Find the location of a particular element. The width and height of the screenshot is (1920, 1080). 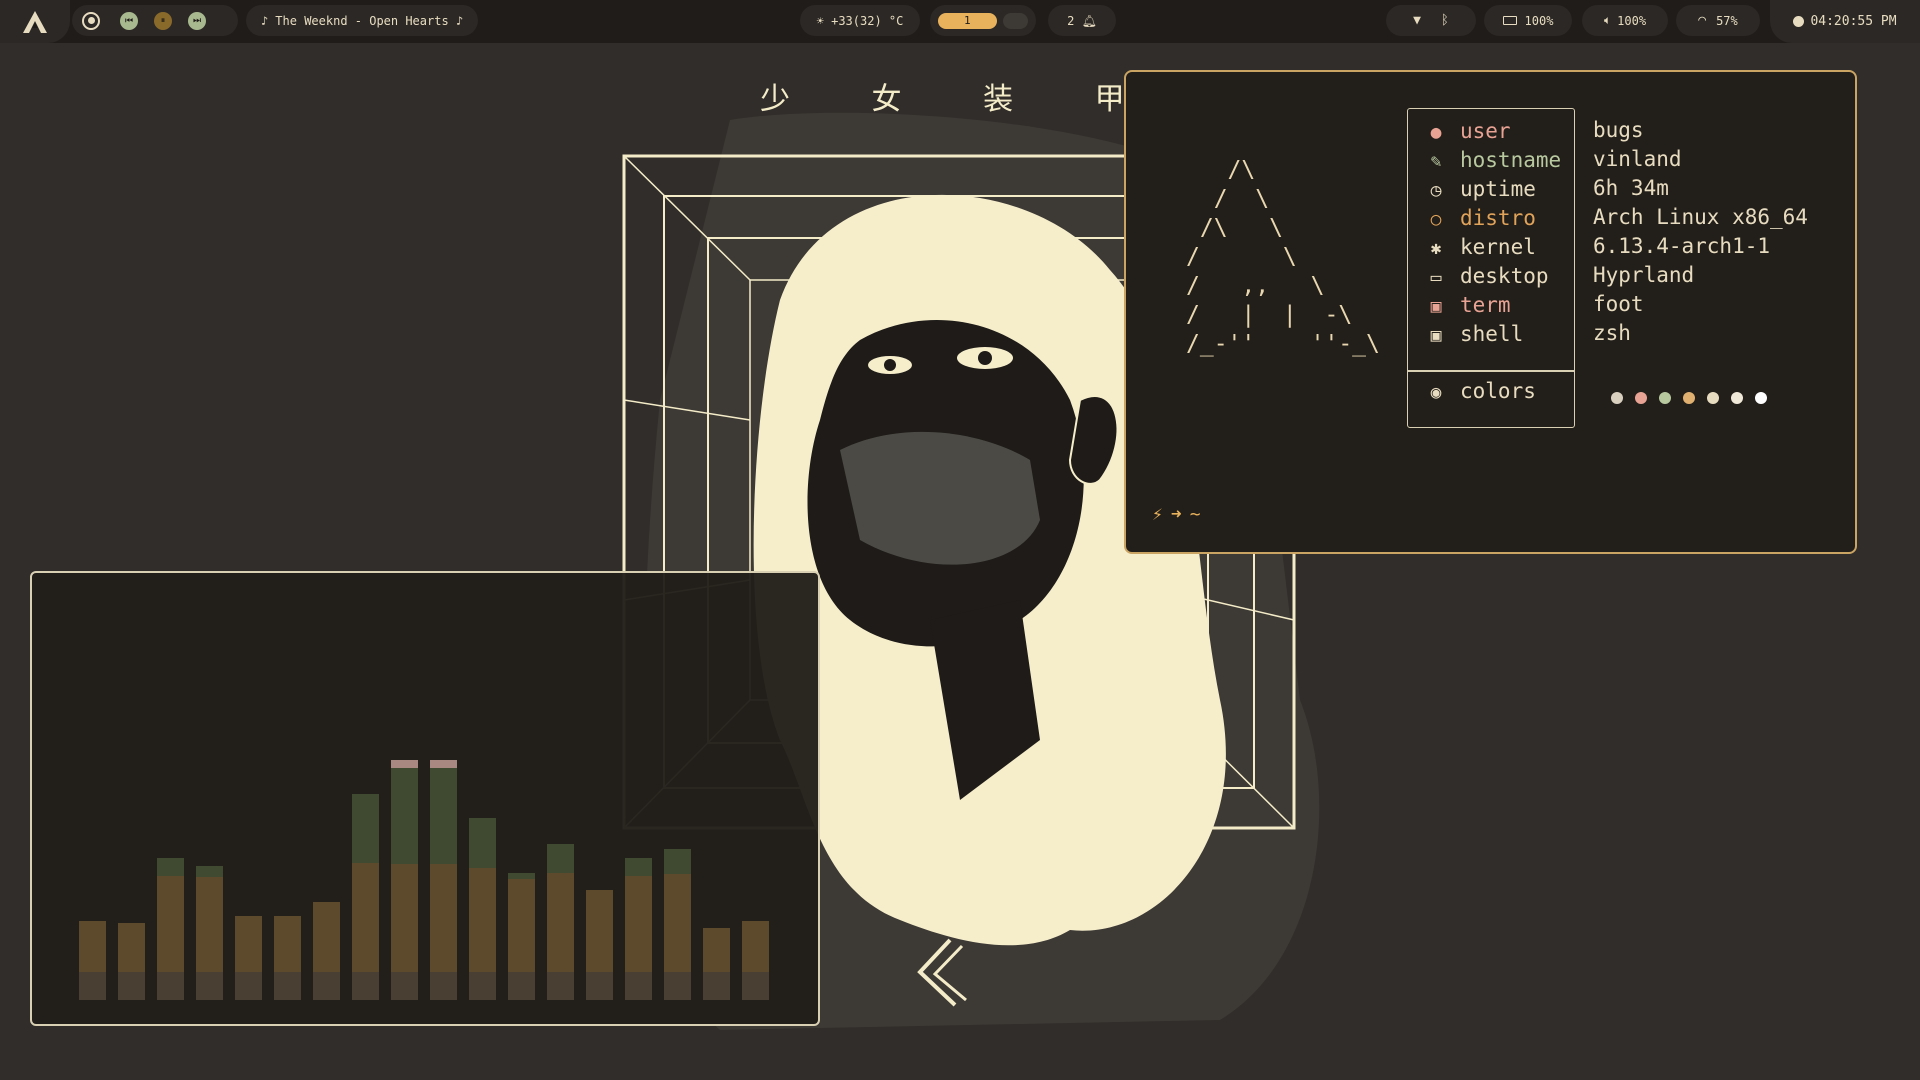

fetch-label-uptime: uptime is located at coordinates (1498, 189).